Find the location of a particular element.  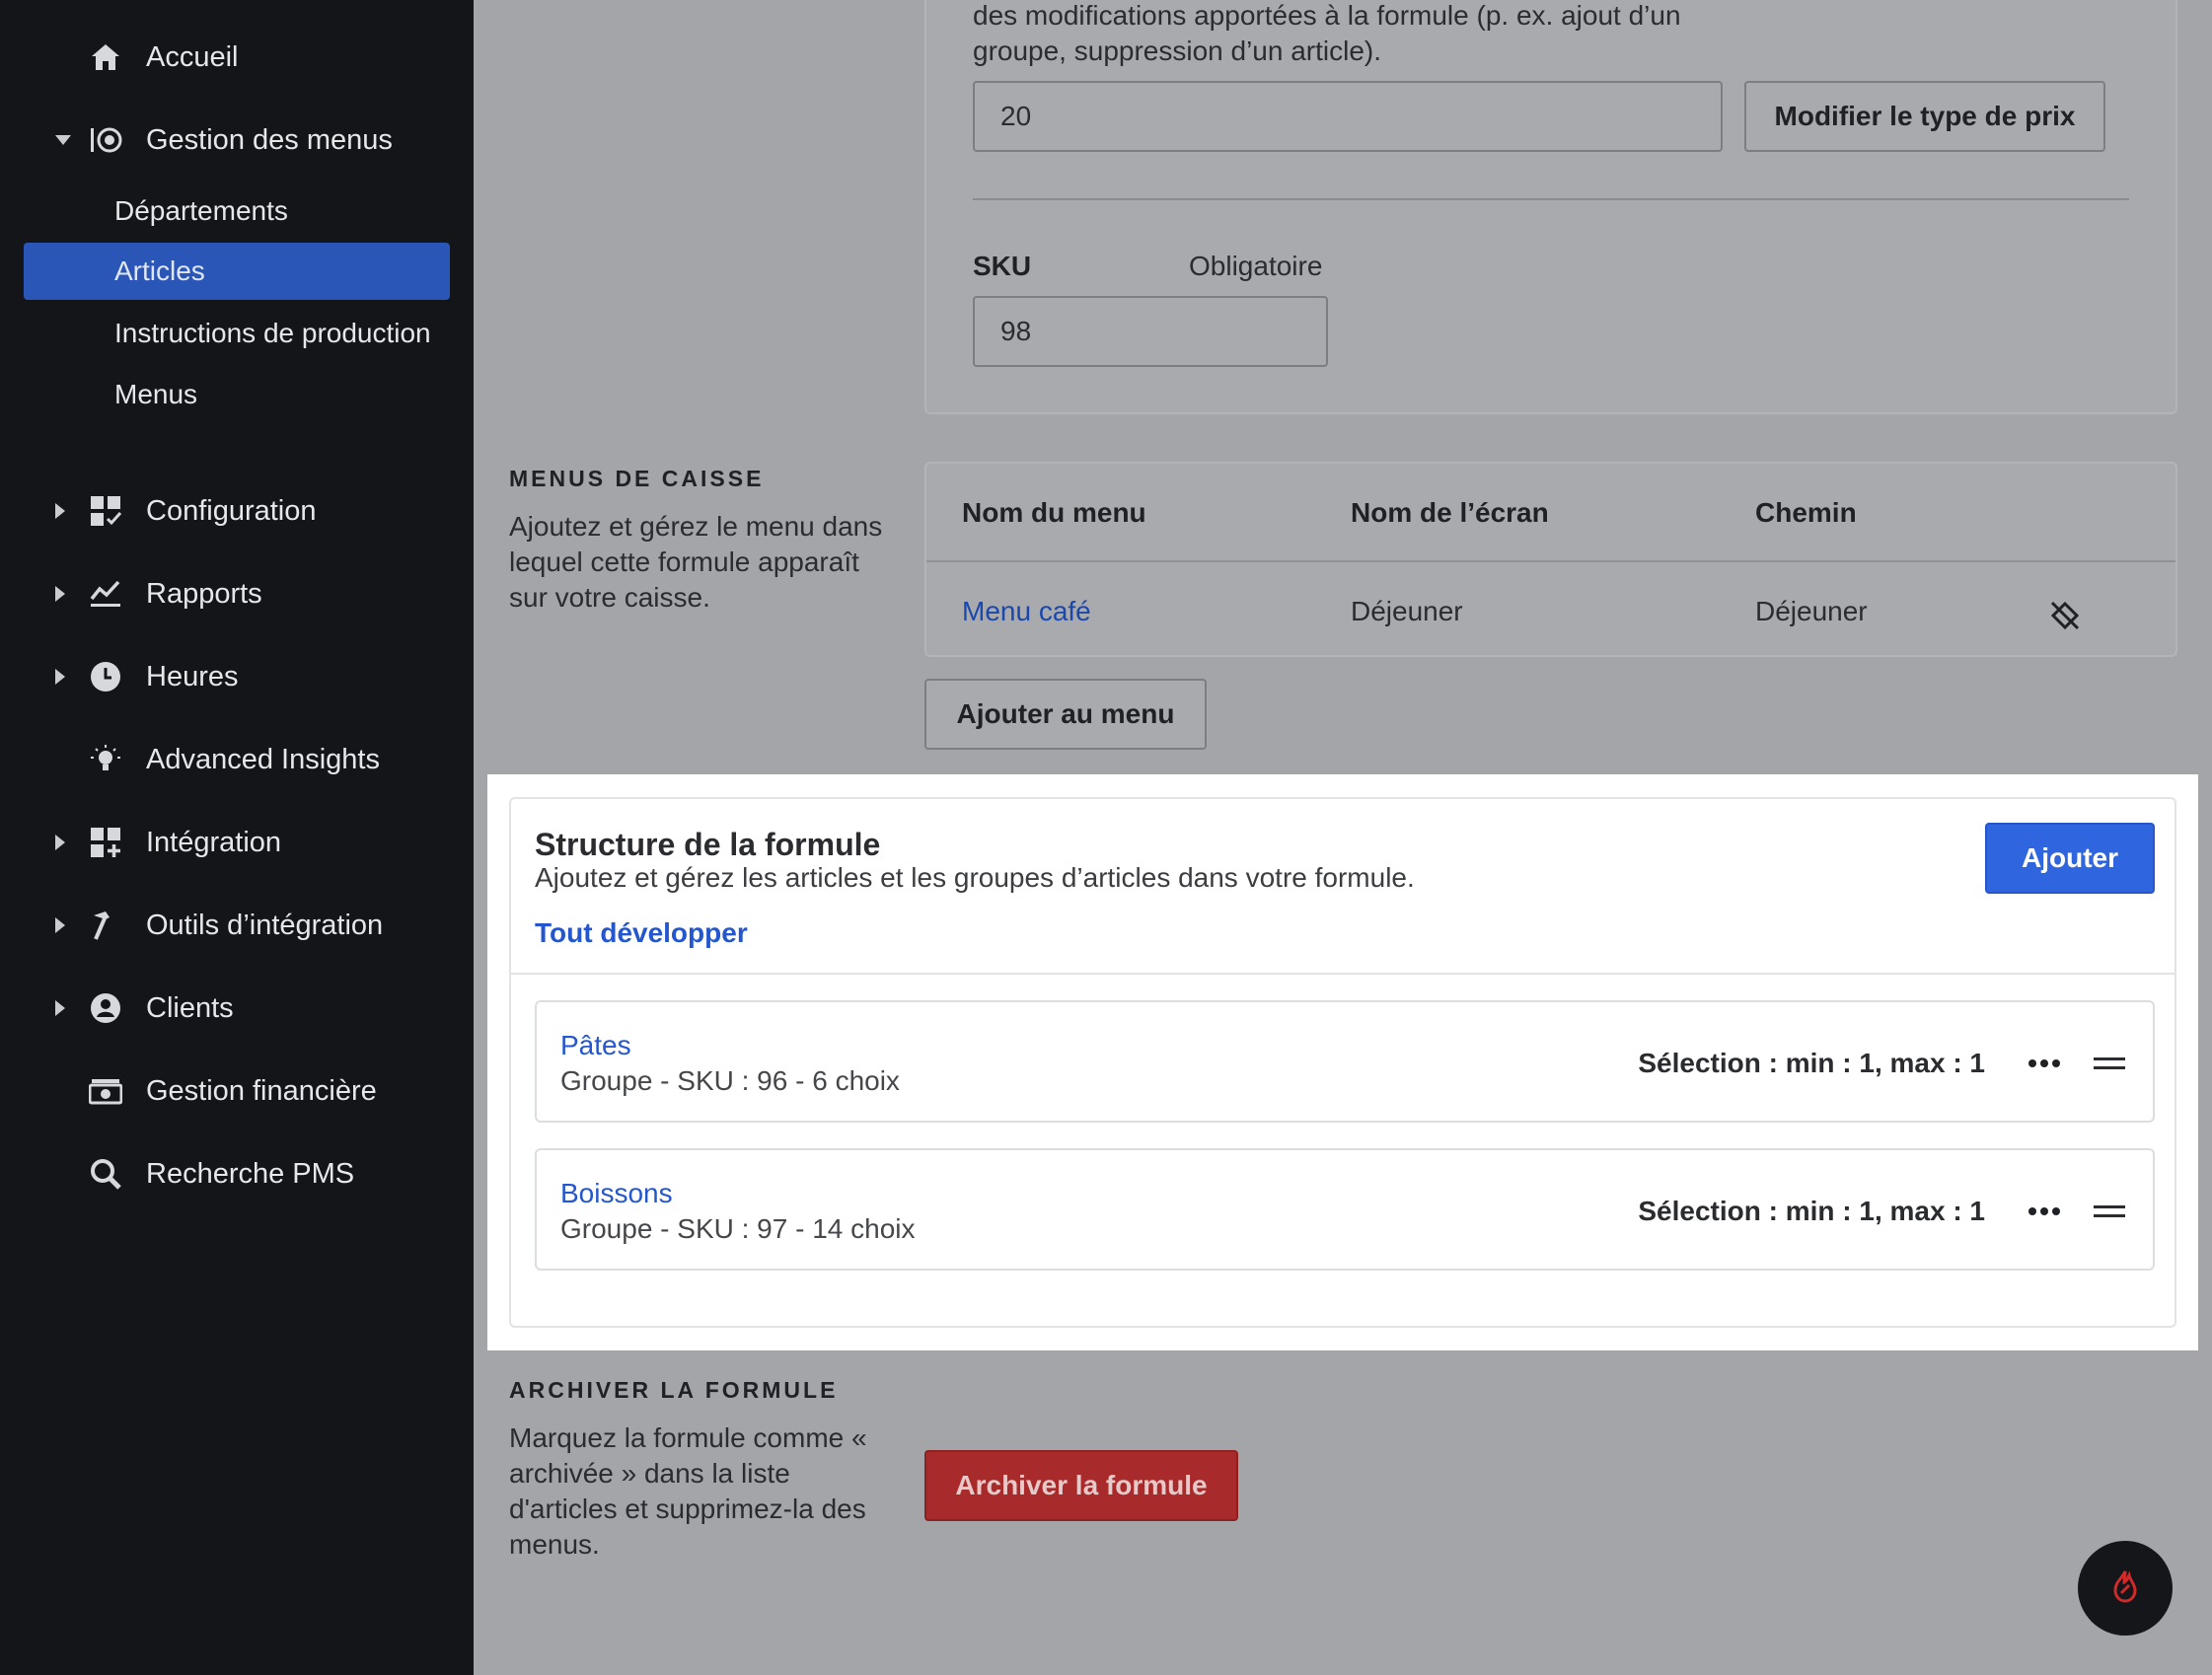

sidebar-item-label: Clients is located at coordinates (190, 1008).